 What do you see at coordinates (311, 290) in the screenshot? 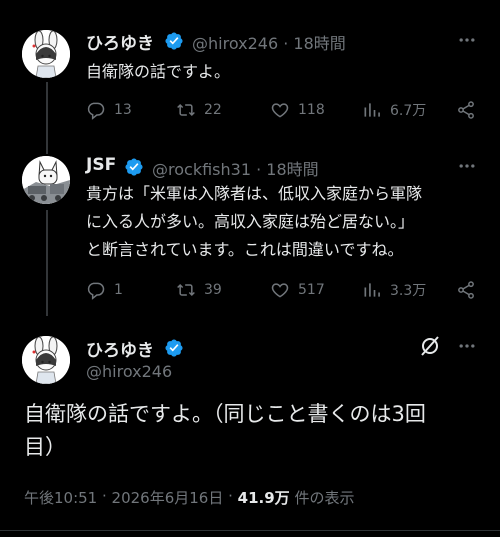
I see `like-count: 517` at bounding box center [311, 290].